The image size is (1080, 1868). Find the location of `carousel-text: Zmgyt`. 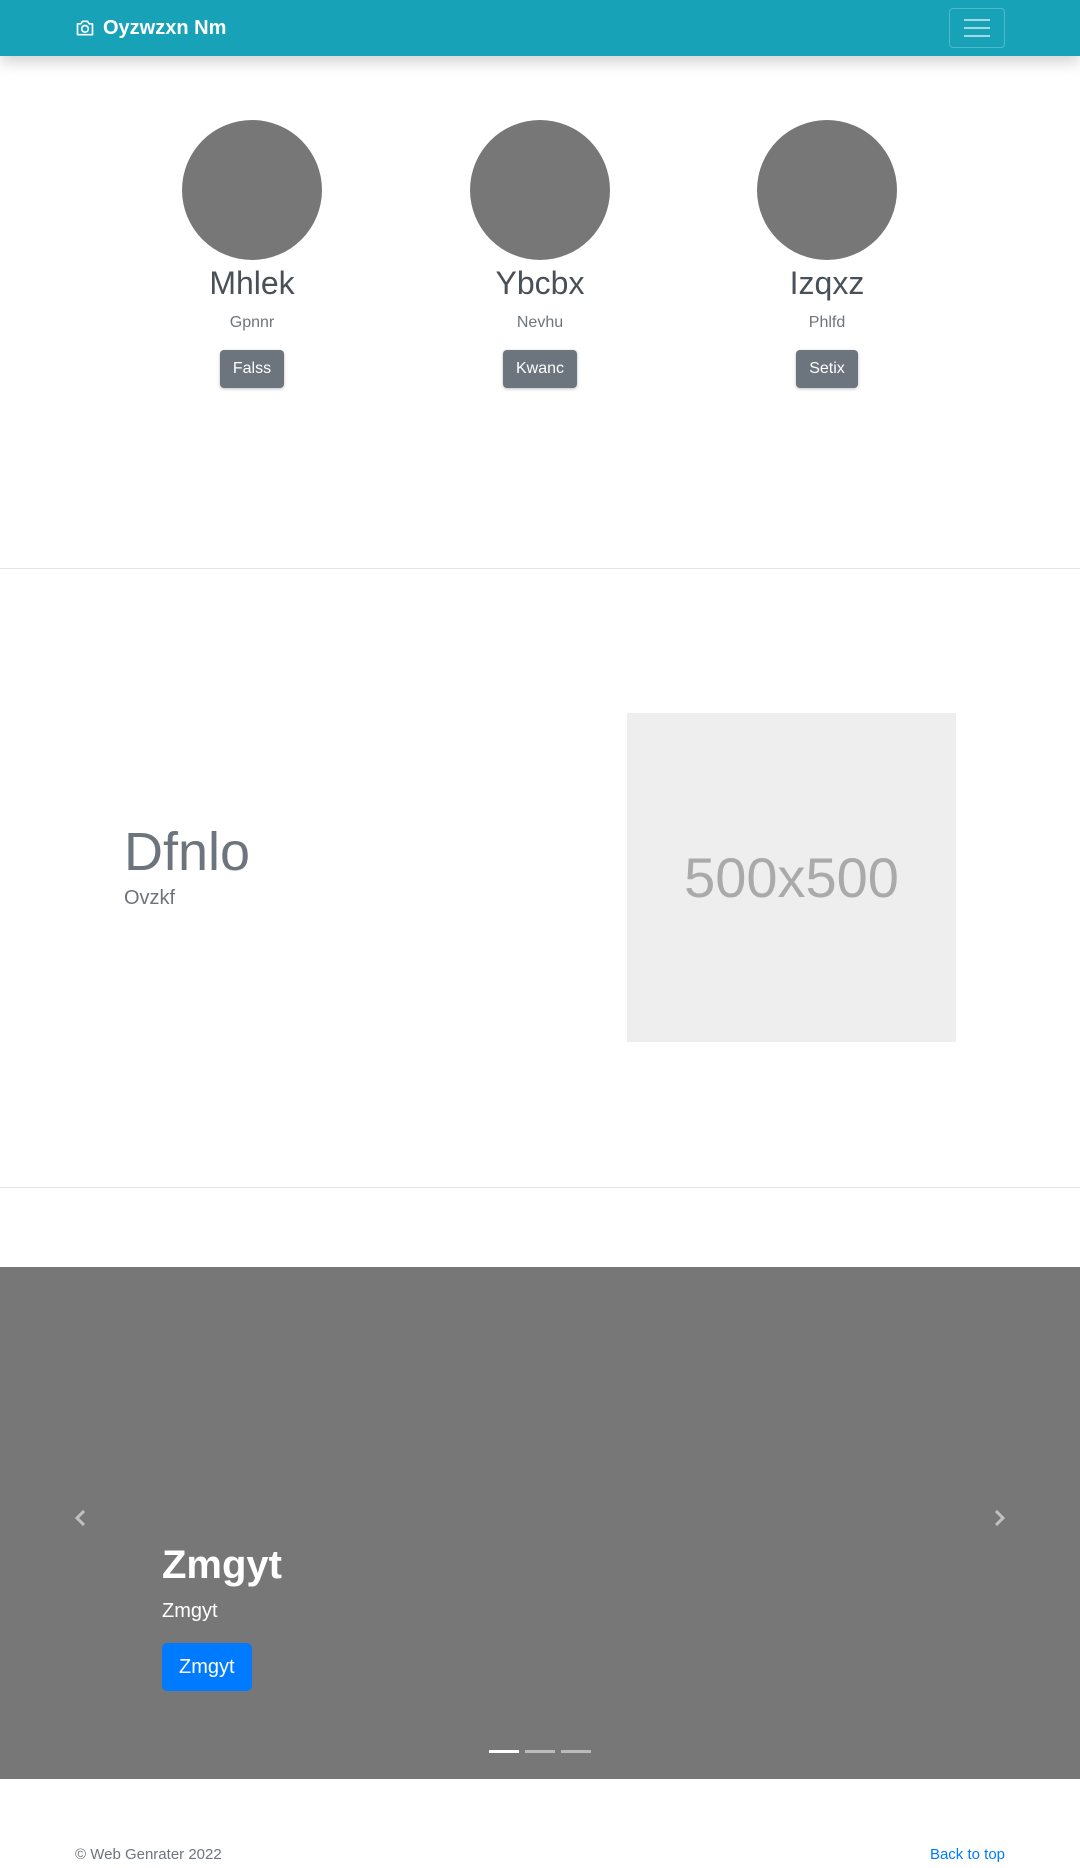

carousel-text: Zmgyt is located at coordinates (190, 1611).